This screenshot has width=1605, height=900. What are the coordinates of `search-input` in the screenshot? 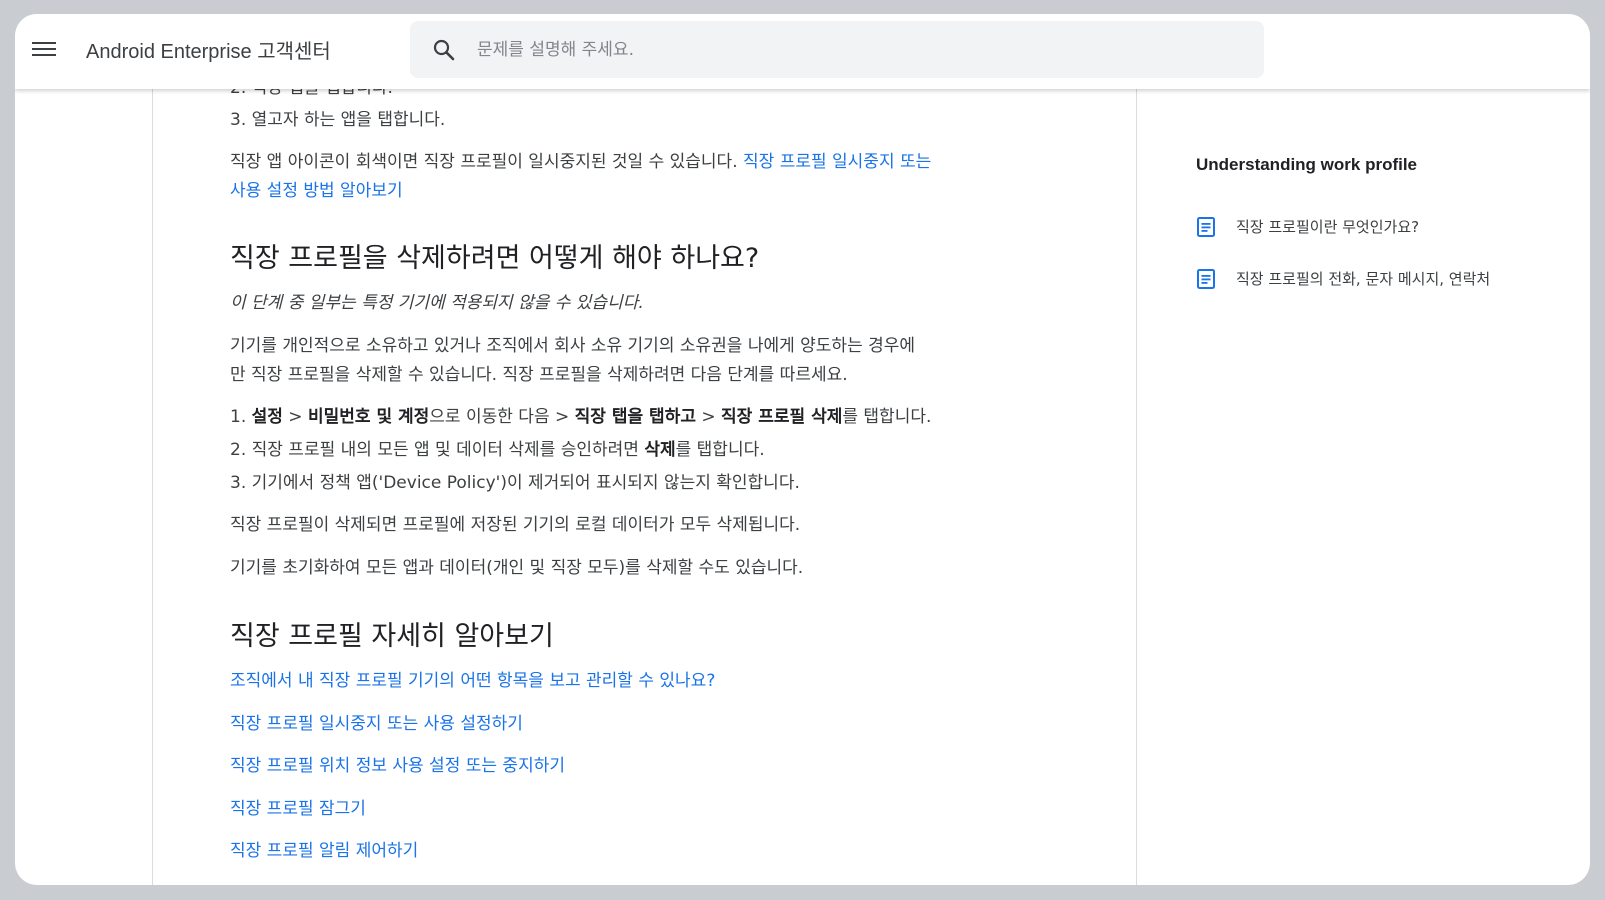 It's located at (857, 50).